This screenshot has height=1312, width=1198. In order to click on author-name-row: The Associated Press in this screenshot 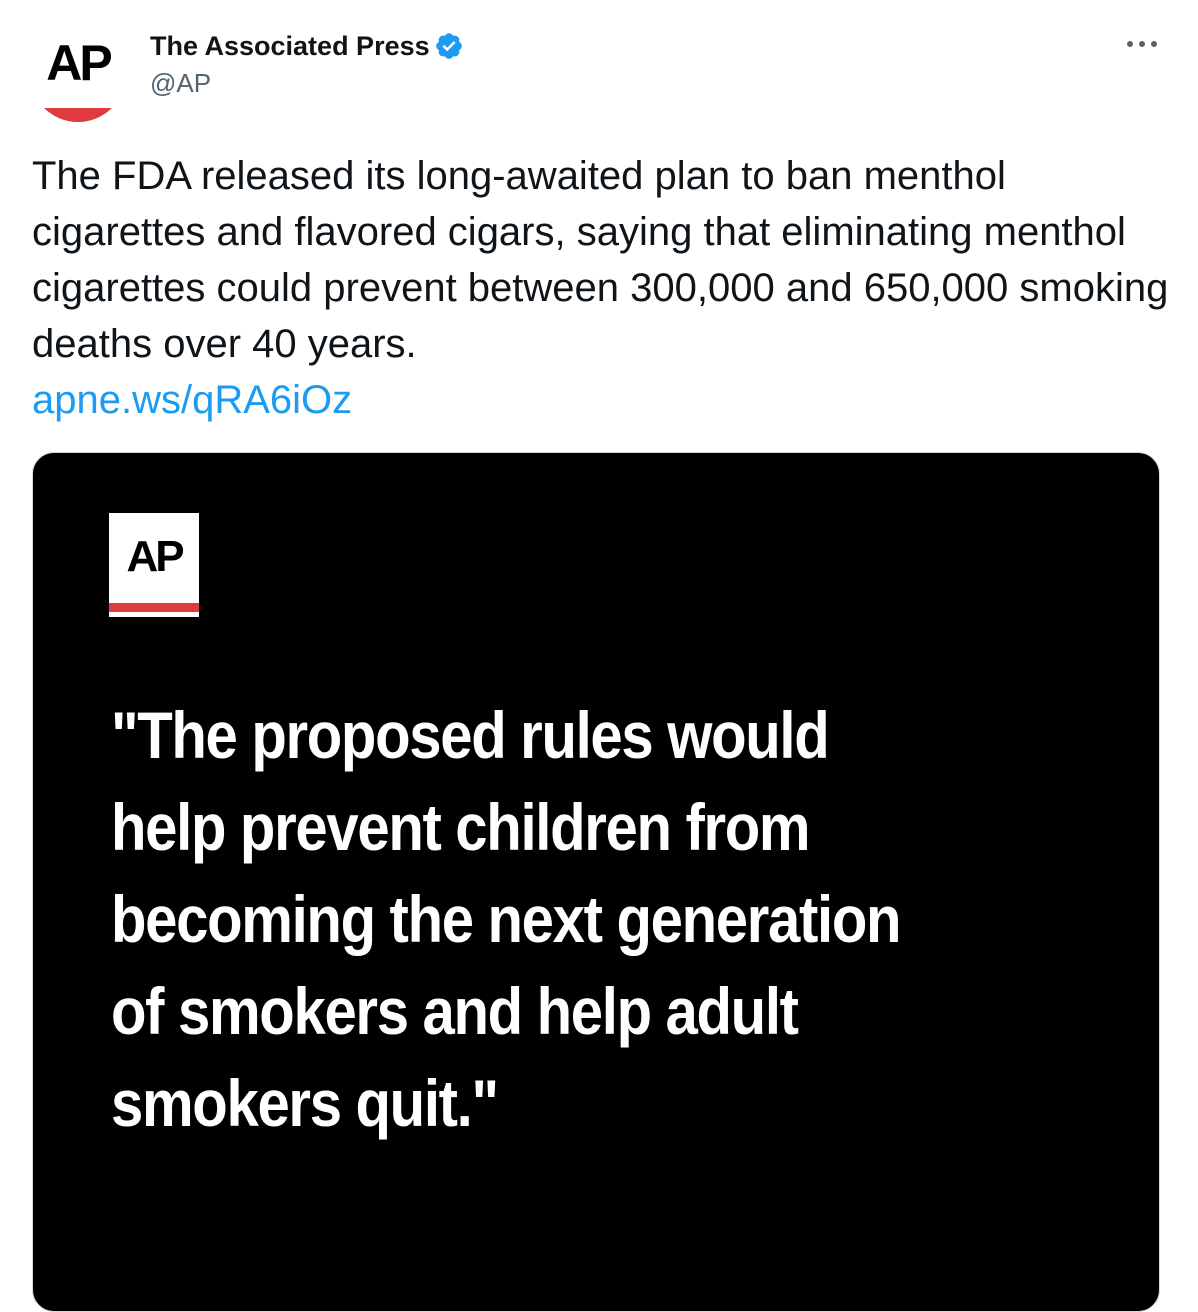, I will do `click(307, 46)`.